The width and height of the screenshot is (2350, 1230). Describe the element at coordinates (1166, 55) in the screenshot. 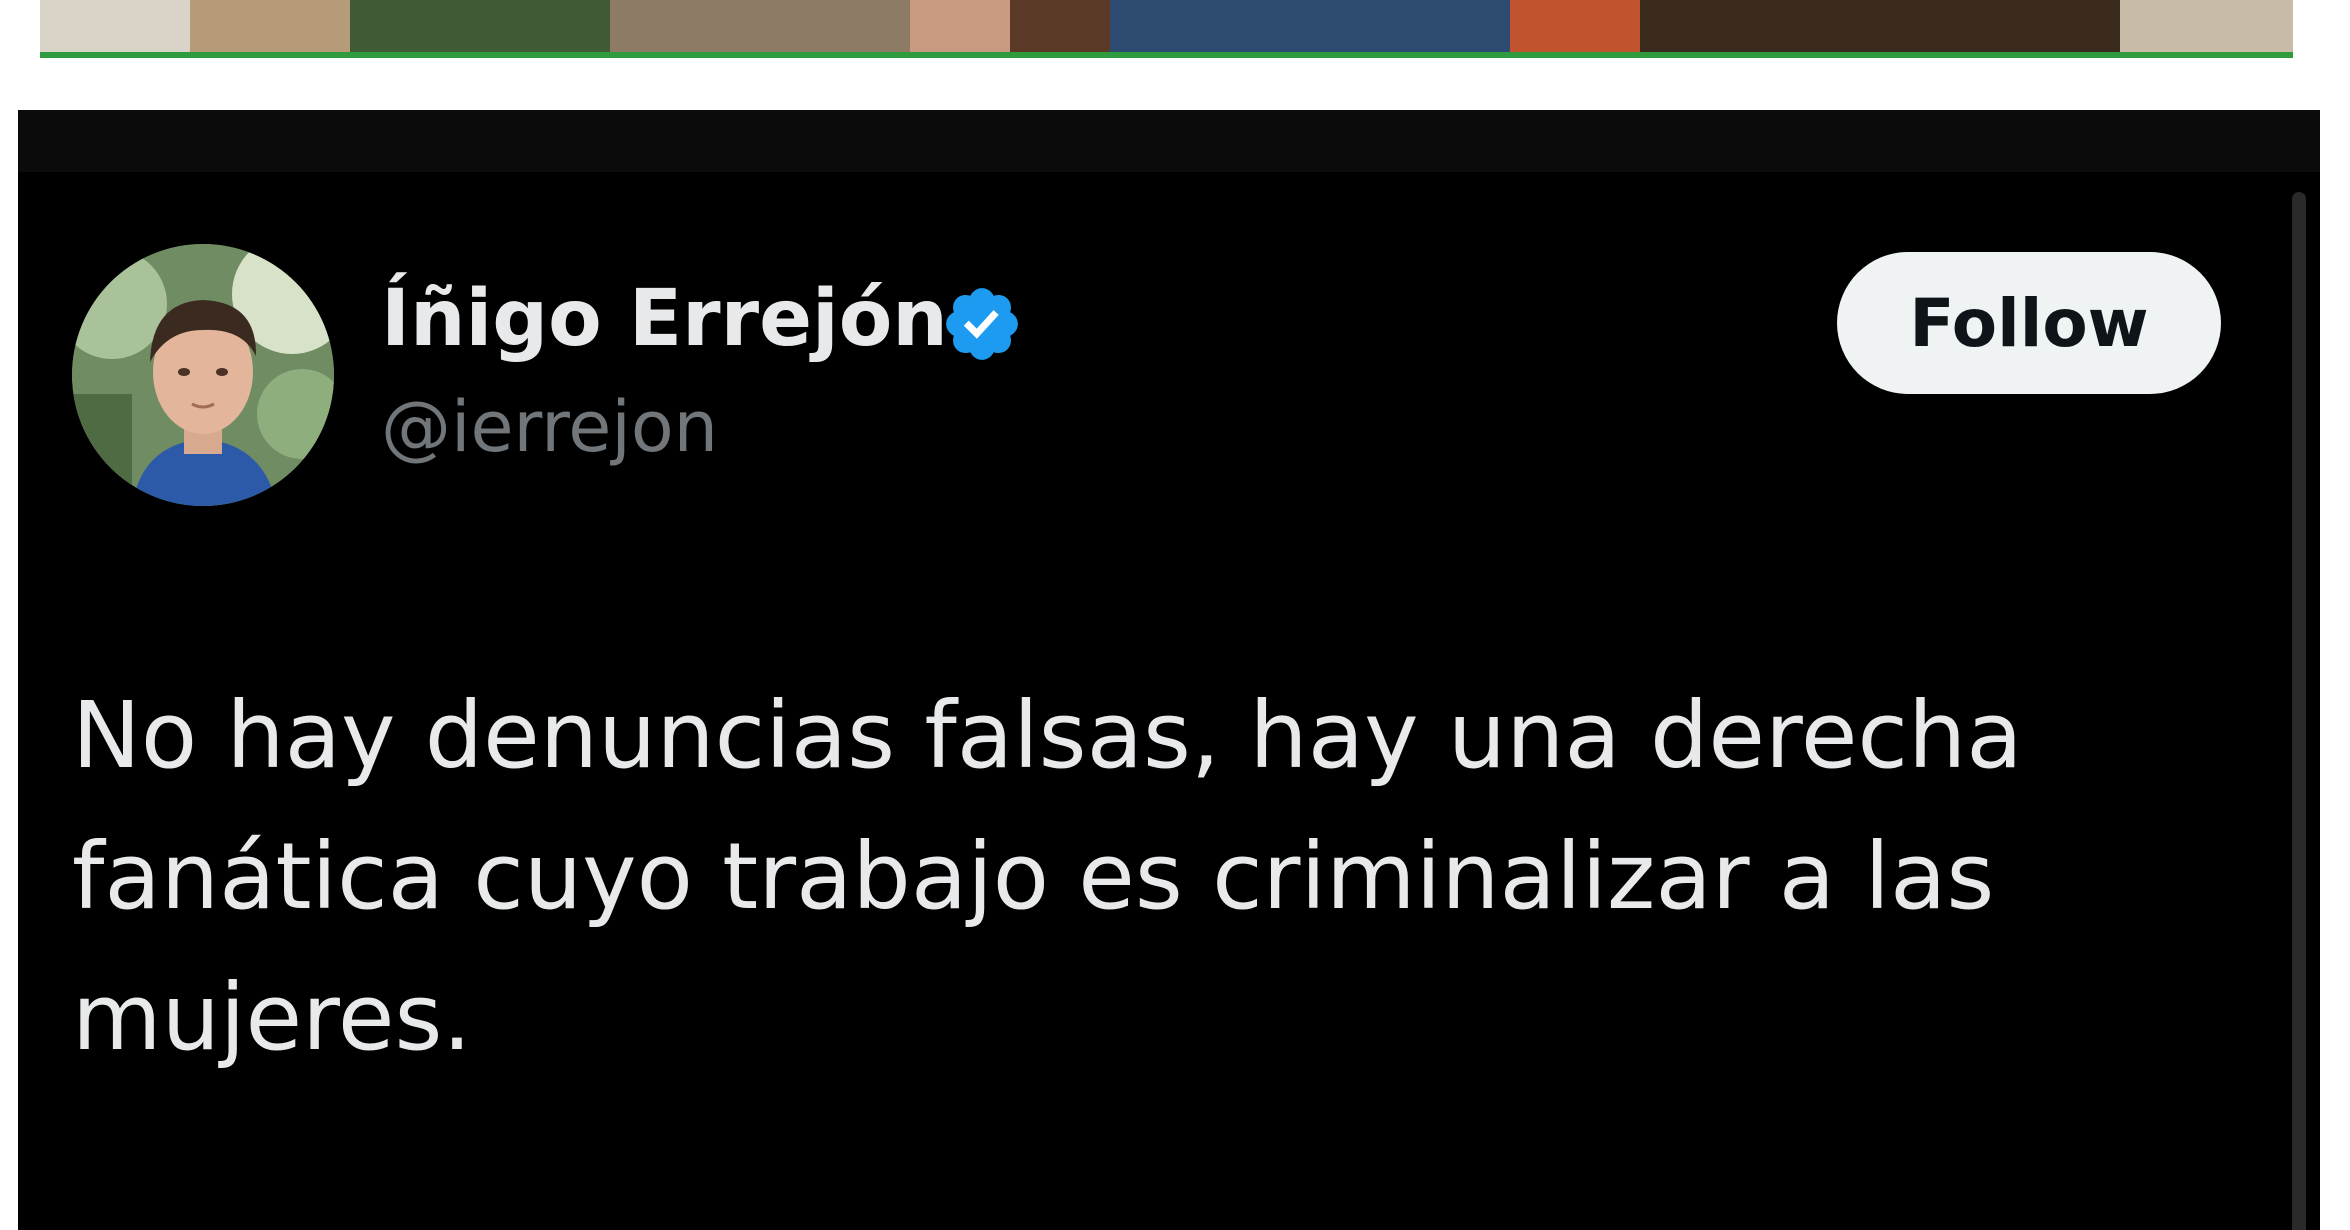

I see `photo-border` at that location.